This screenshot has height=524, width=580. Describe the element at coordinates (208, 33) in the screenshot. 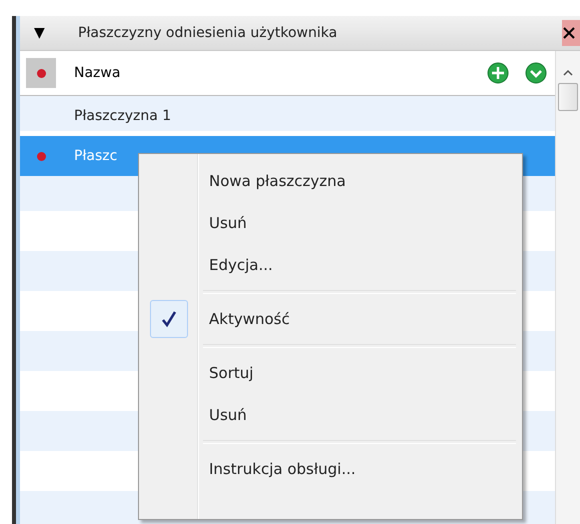

I see `panel-title: Płaszczyzny odniesienia użytkownika` at that location.